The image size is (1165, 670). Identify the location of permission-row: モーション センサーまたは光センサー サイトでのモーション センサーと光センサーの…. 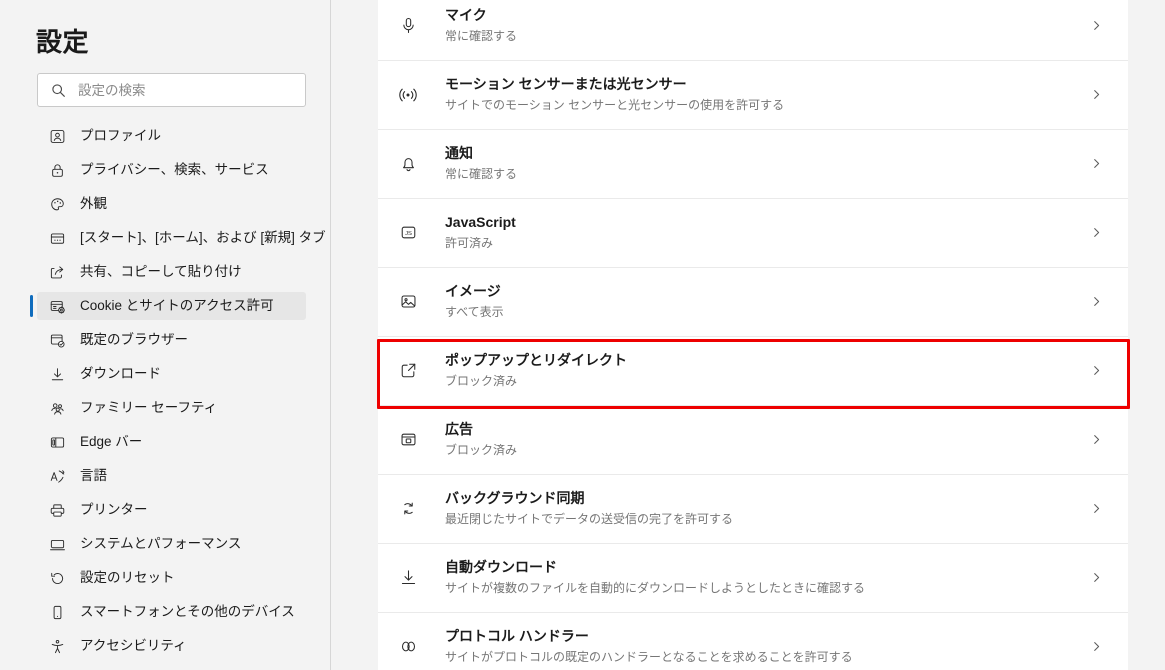
(753, 94).